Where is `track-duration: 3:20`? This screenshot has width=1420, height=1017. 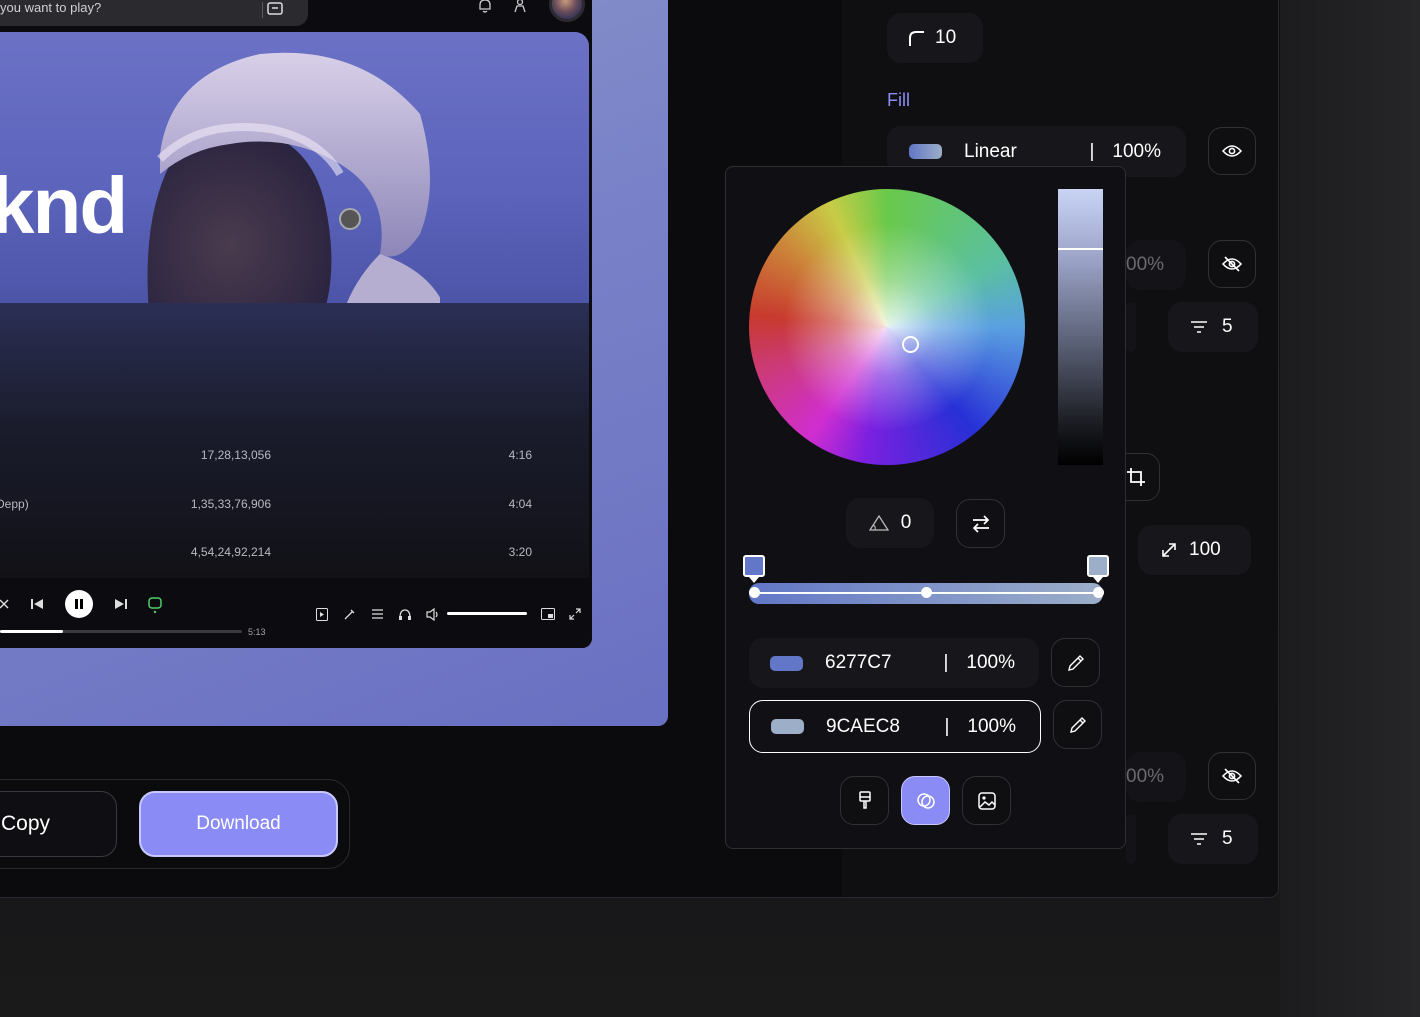
track-duration: 3:20 is located at coordinates (520, 552).